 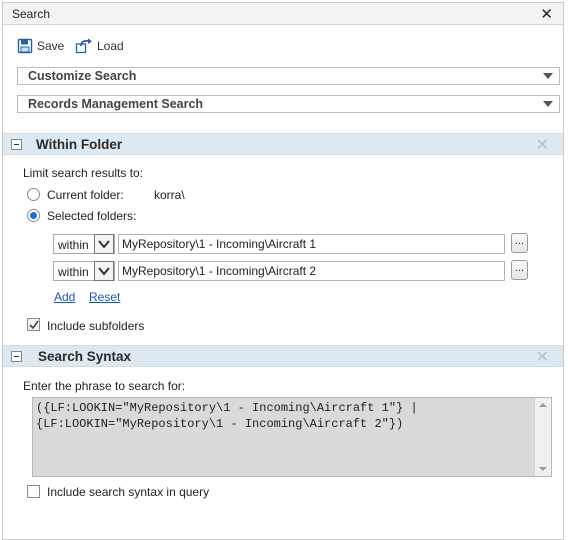 I want to click on scroll-down-icon, so click(x=543, y=469).